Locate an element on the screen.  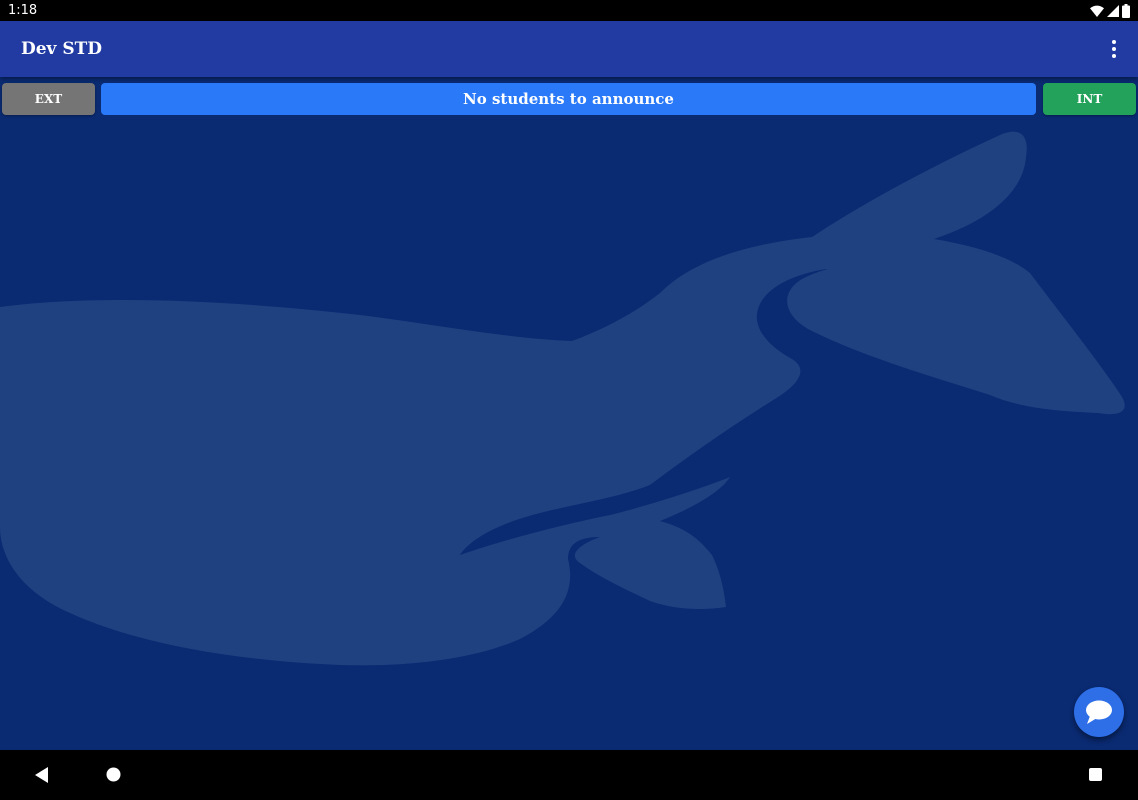
home-icon is located at coordinates (113, 774).